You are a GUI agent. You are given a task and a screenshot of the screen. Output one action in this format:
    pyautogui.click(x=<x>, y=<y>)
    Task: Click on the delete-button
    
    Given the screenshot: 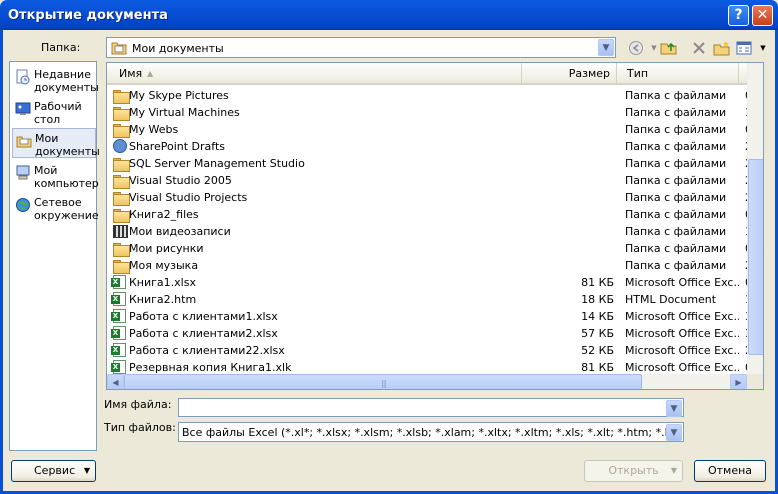 What is the action you would take?
    pyautogui.click(x=699, y=48)
    